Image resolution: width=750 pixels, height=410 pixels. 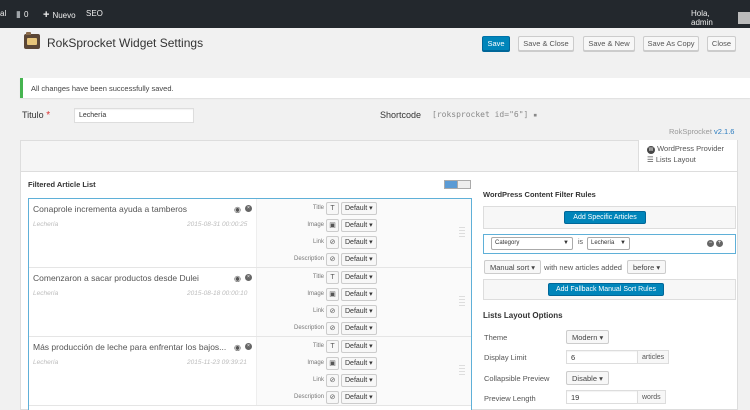 What do you see at coordinates (94, 13) in the screenshot?
I see `seo-menu: SEO` at bounding box center [94, 13].